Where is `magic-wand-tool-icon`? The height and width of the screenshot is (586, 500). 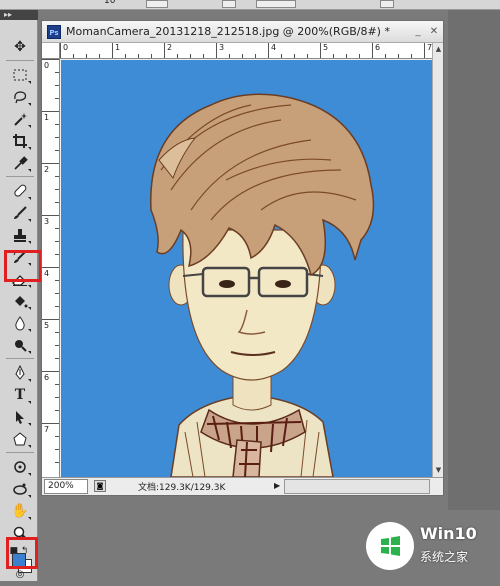 magic-wand-tool-icon is located at coordinates (20, 119).